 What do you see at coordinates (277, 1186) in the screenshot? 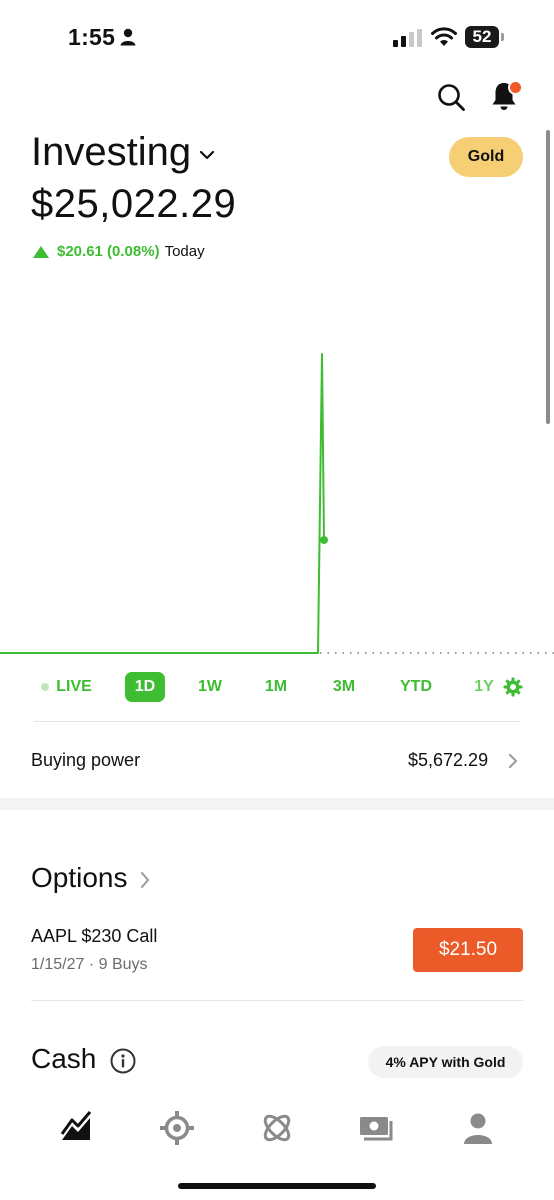
I see `home-indicator` at bounding box center [277, 1186].